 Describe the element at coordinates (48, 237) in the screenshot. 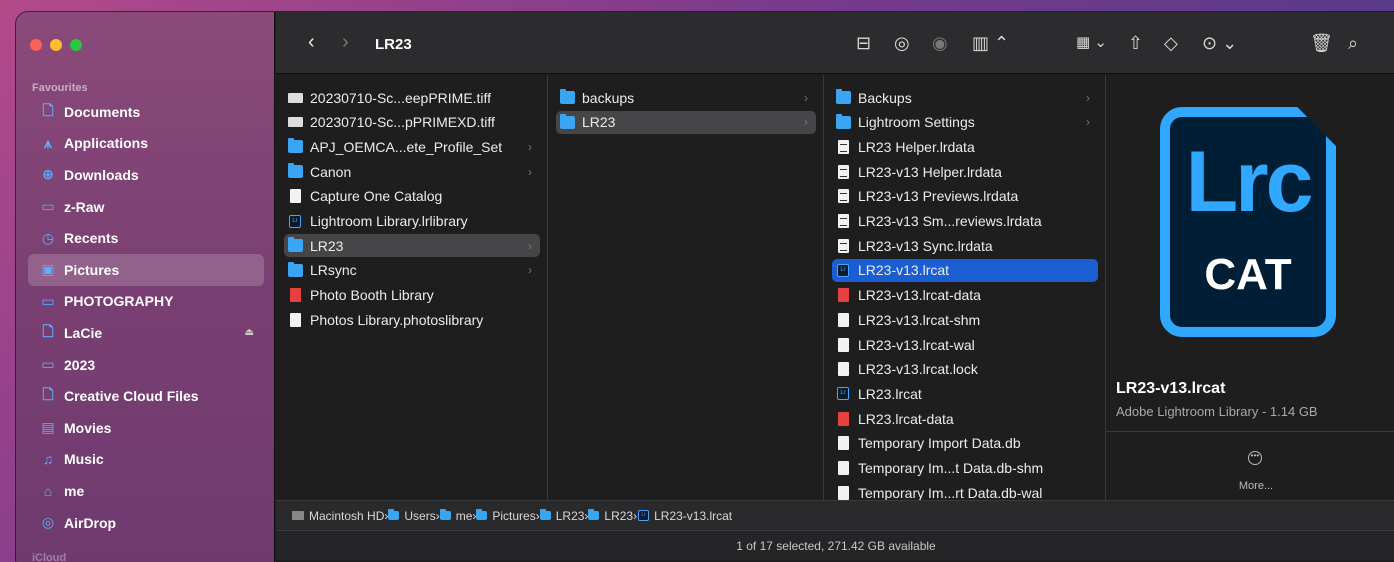

I see `clock-icon: ◷` at that location.